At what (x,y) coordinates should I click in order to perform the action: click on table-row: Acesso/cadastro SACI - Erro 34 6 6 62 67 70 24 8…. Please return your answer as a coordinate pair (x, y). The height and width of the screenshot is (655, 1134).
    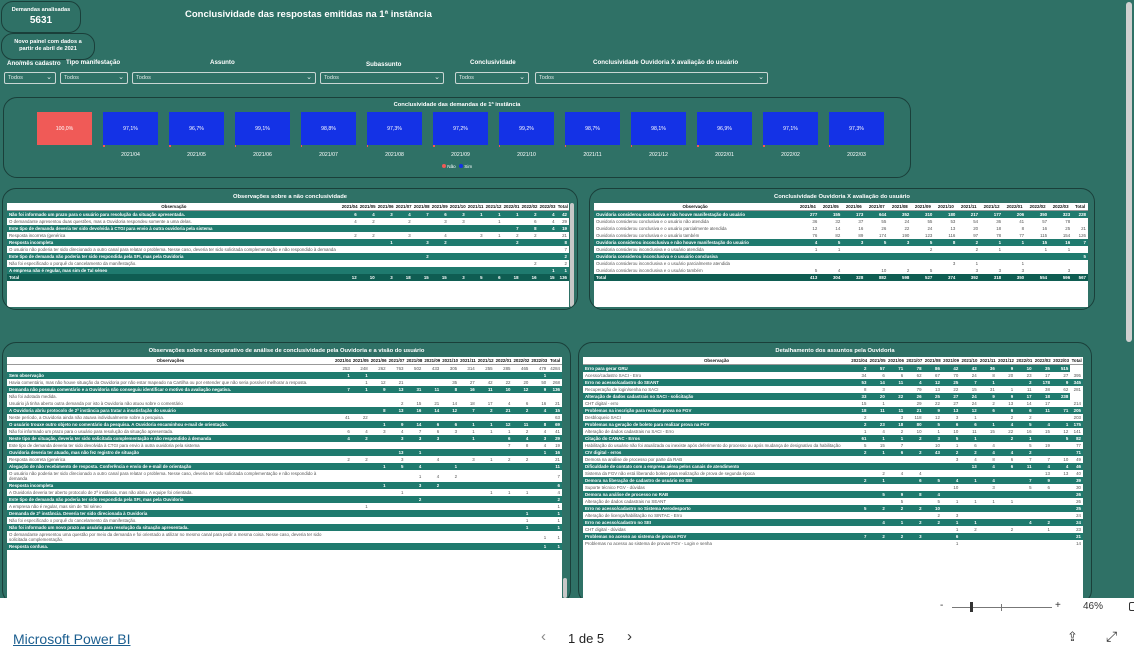
    Looking at the image, I should click on (833, 375).